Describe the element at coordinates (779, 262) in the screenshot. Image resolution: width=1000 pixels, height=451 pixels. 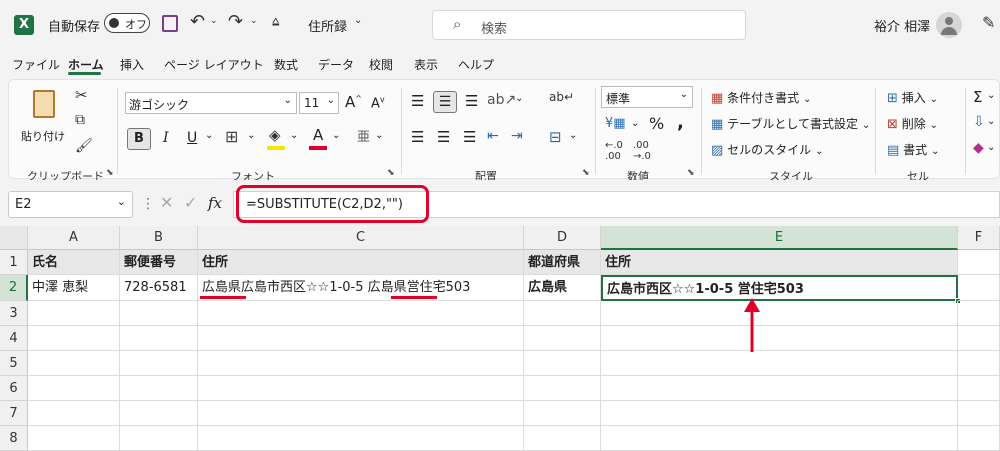
I see `cell-e1: 住所` at that location.